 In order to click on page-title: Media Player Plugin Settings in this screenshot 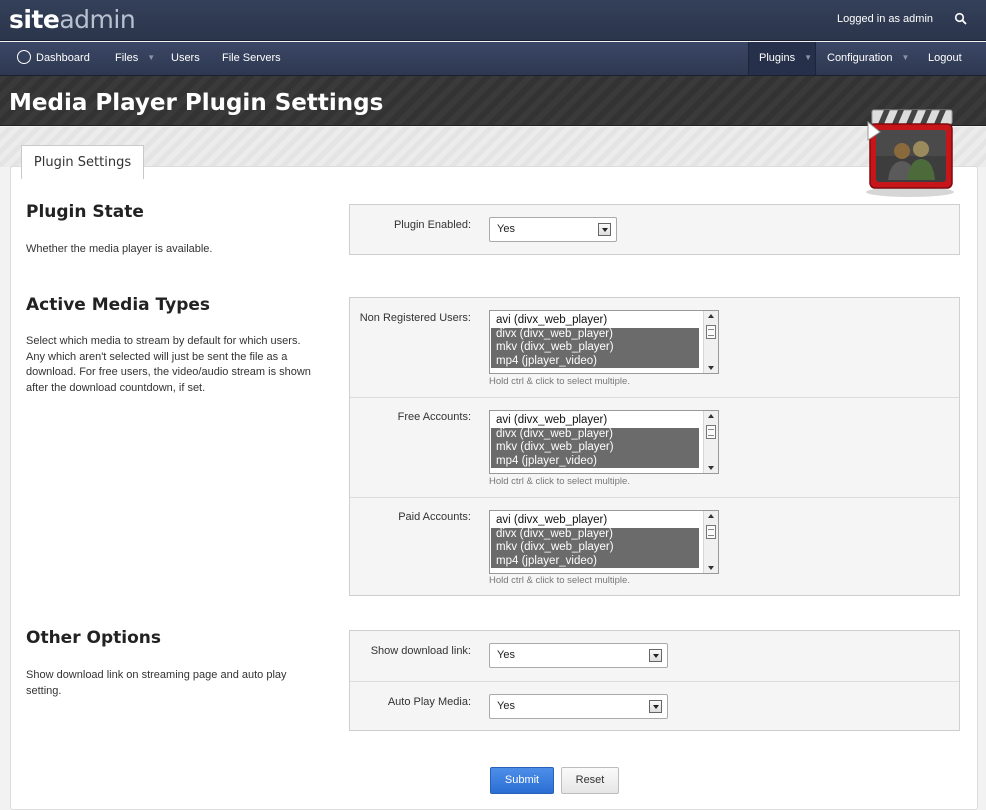, I will do `click(196, 103)`.